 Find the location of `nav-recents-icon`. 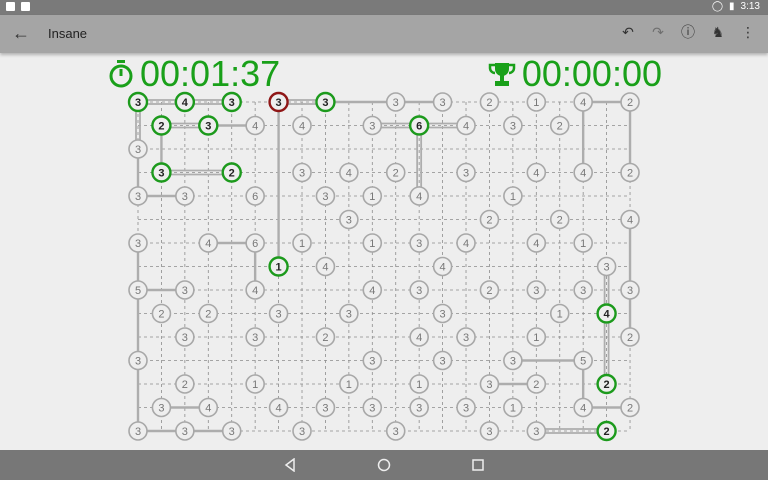

nav-recents-icon is located at coordinates (478, 465).